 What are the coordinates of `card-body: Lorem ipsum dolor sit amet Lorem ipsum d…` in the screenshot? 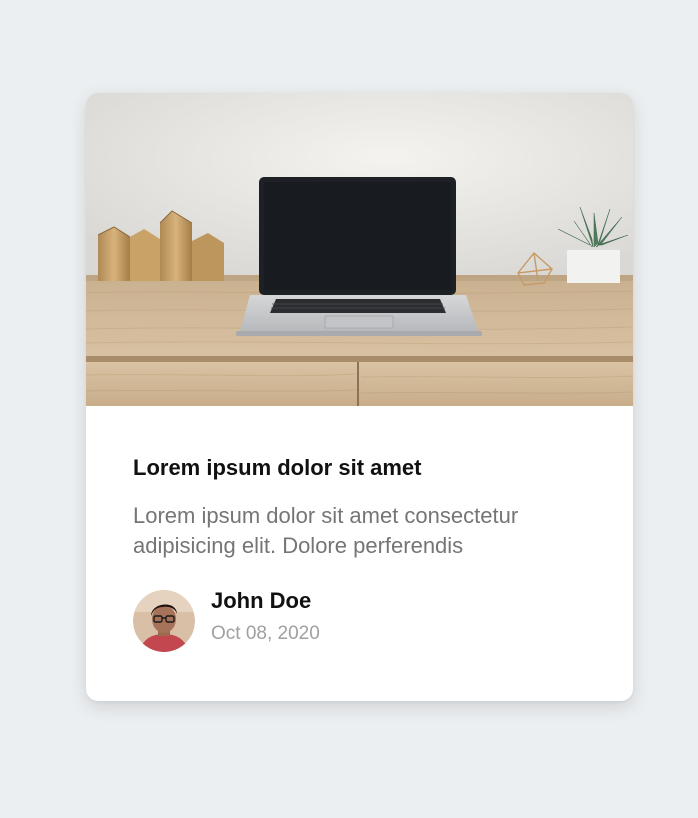 It's located at (368, 507).